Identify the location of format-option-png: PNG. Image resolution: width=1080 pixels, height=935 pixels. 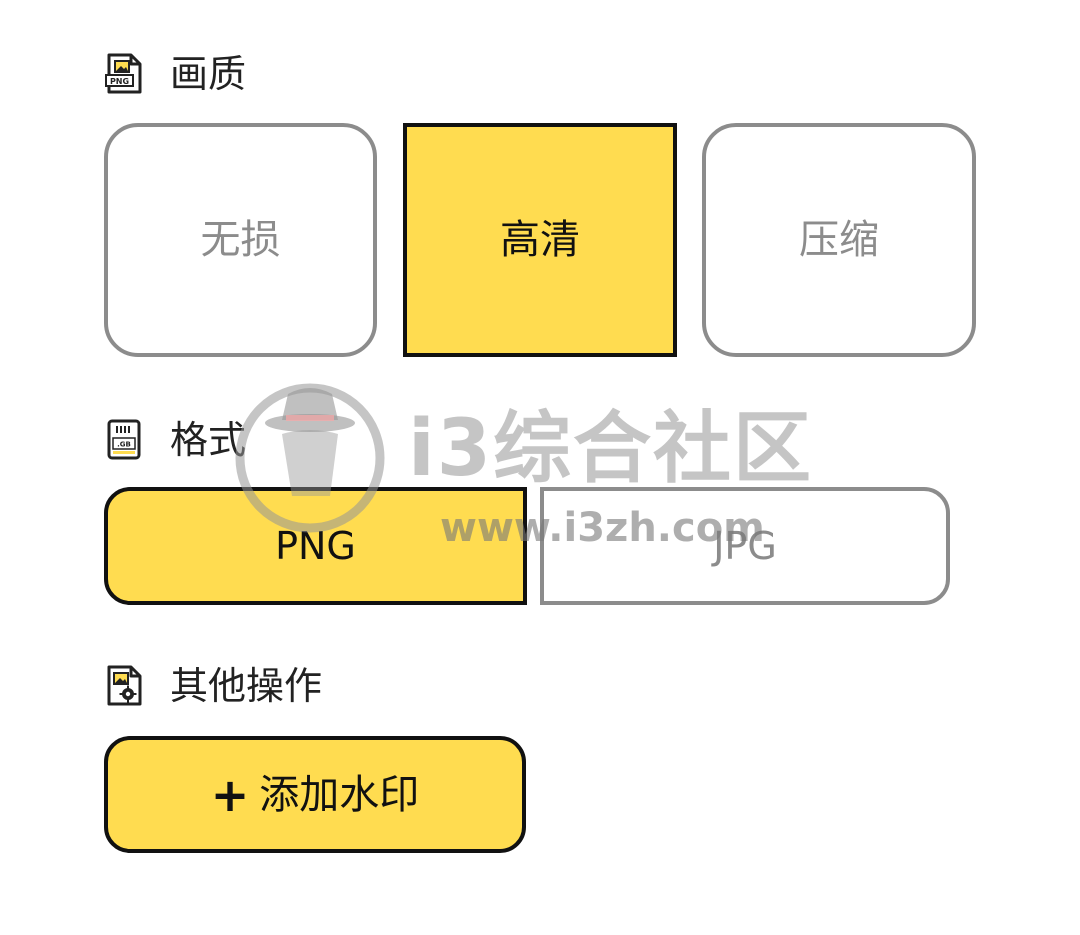
(315, 546).